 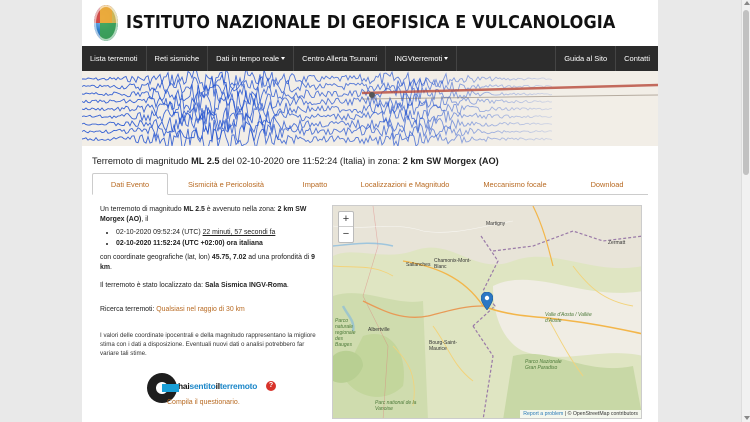 I want to click on tab-impatto: Impatto, so click(x=315, y=184).